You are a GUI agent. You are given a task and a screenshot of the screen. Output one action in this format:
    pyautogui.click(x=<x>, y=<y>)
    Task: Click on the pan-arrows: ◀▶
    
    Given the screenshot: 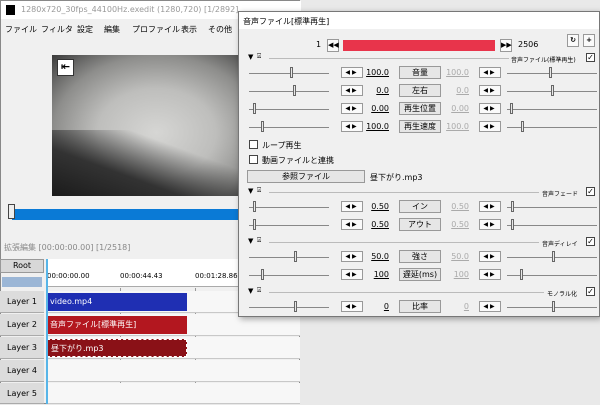 What is the action you would take?
    pyautogui.click(x=352, y=90)
    